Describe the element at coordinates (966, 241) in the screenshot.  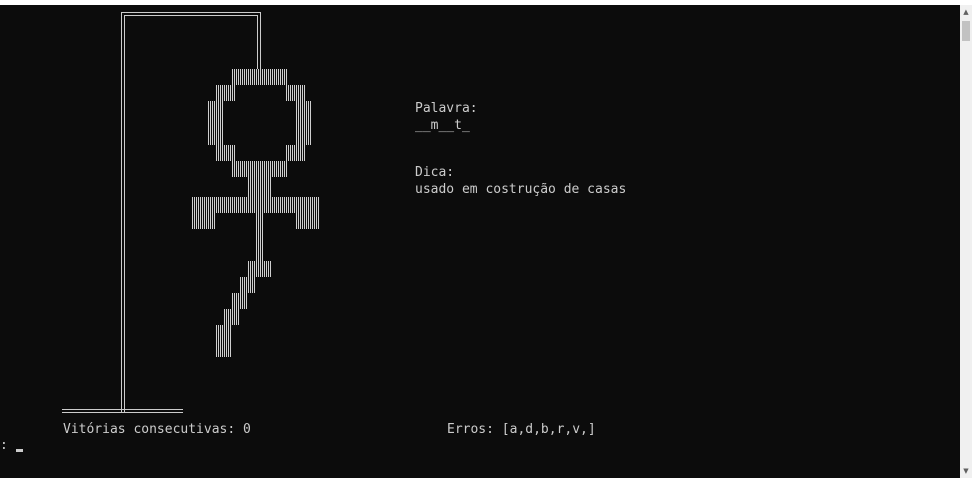
I see `vertical-scrollbar: ▲ ▼` at that location.